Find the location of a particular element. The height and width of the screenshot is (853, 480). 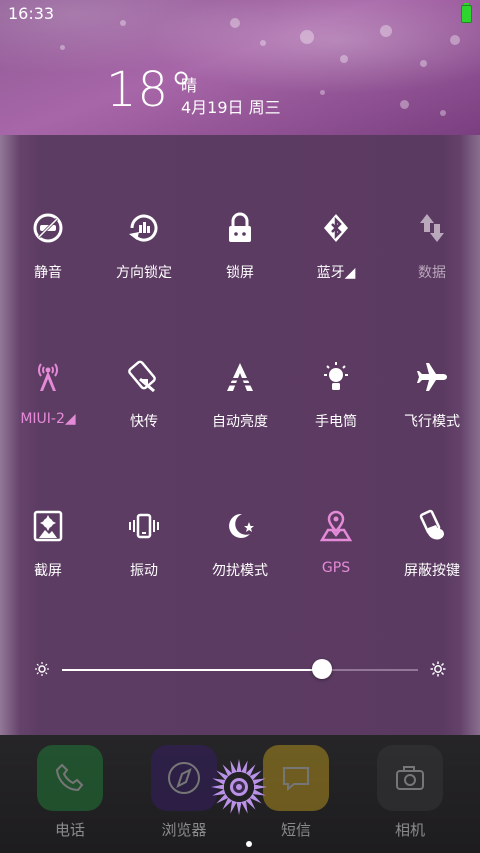

toggle-flashlight: 手电筒 is located at coordinates (336, 404).